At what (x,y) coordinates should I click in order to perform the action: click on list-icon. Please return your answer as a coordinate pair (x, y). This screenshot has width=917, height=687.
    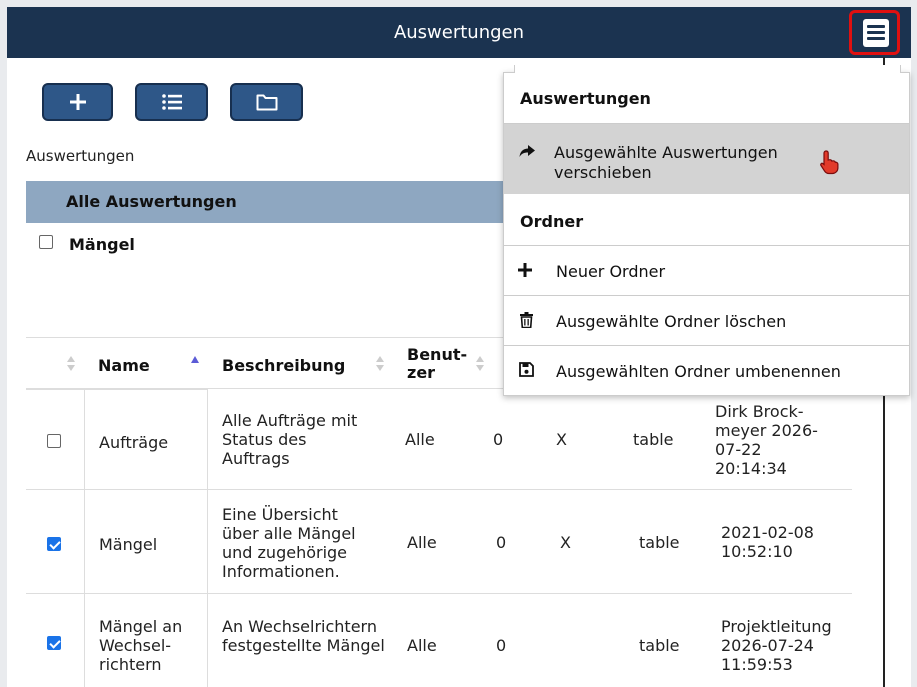
    Looking at the image, I should click on (171, 102).